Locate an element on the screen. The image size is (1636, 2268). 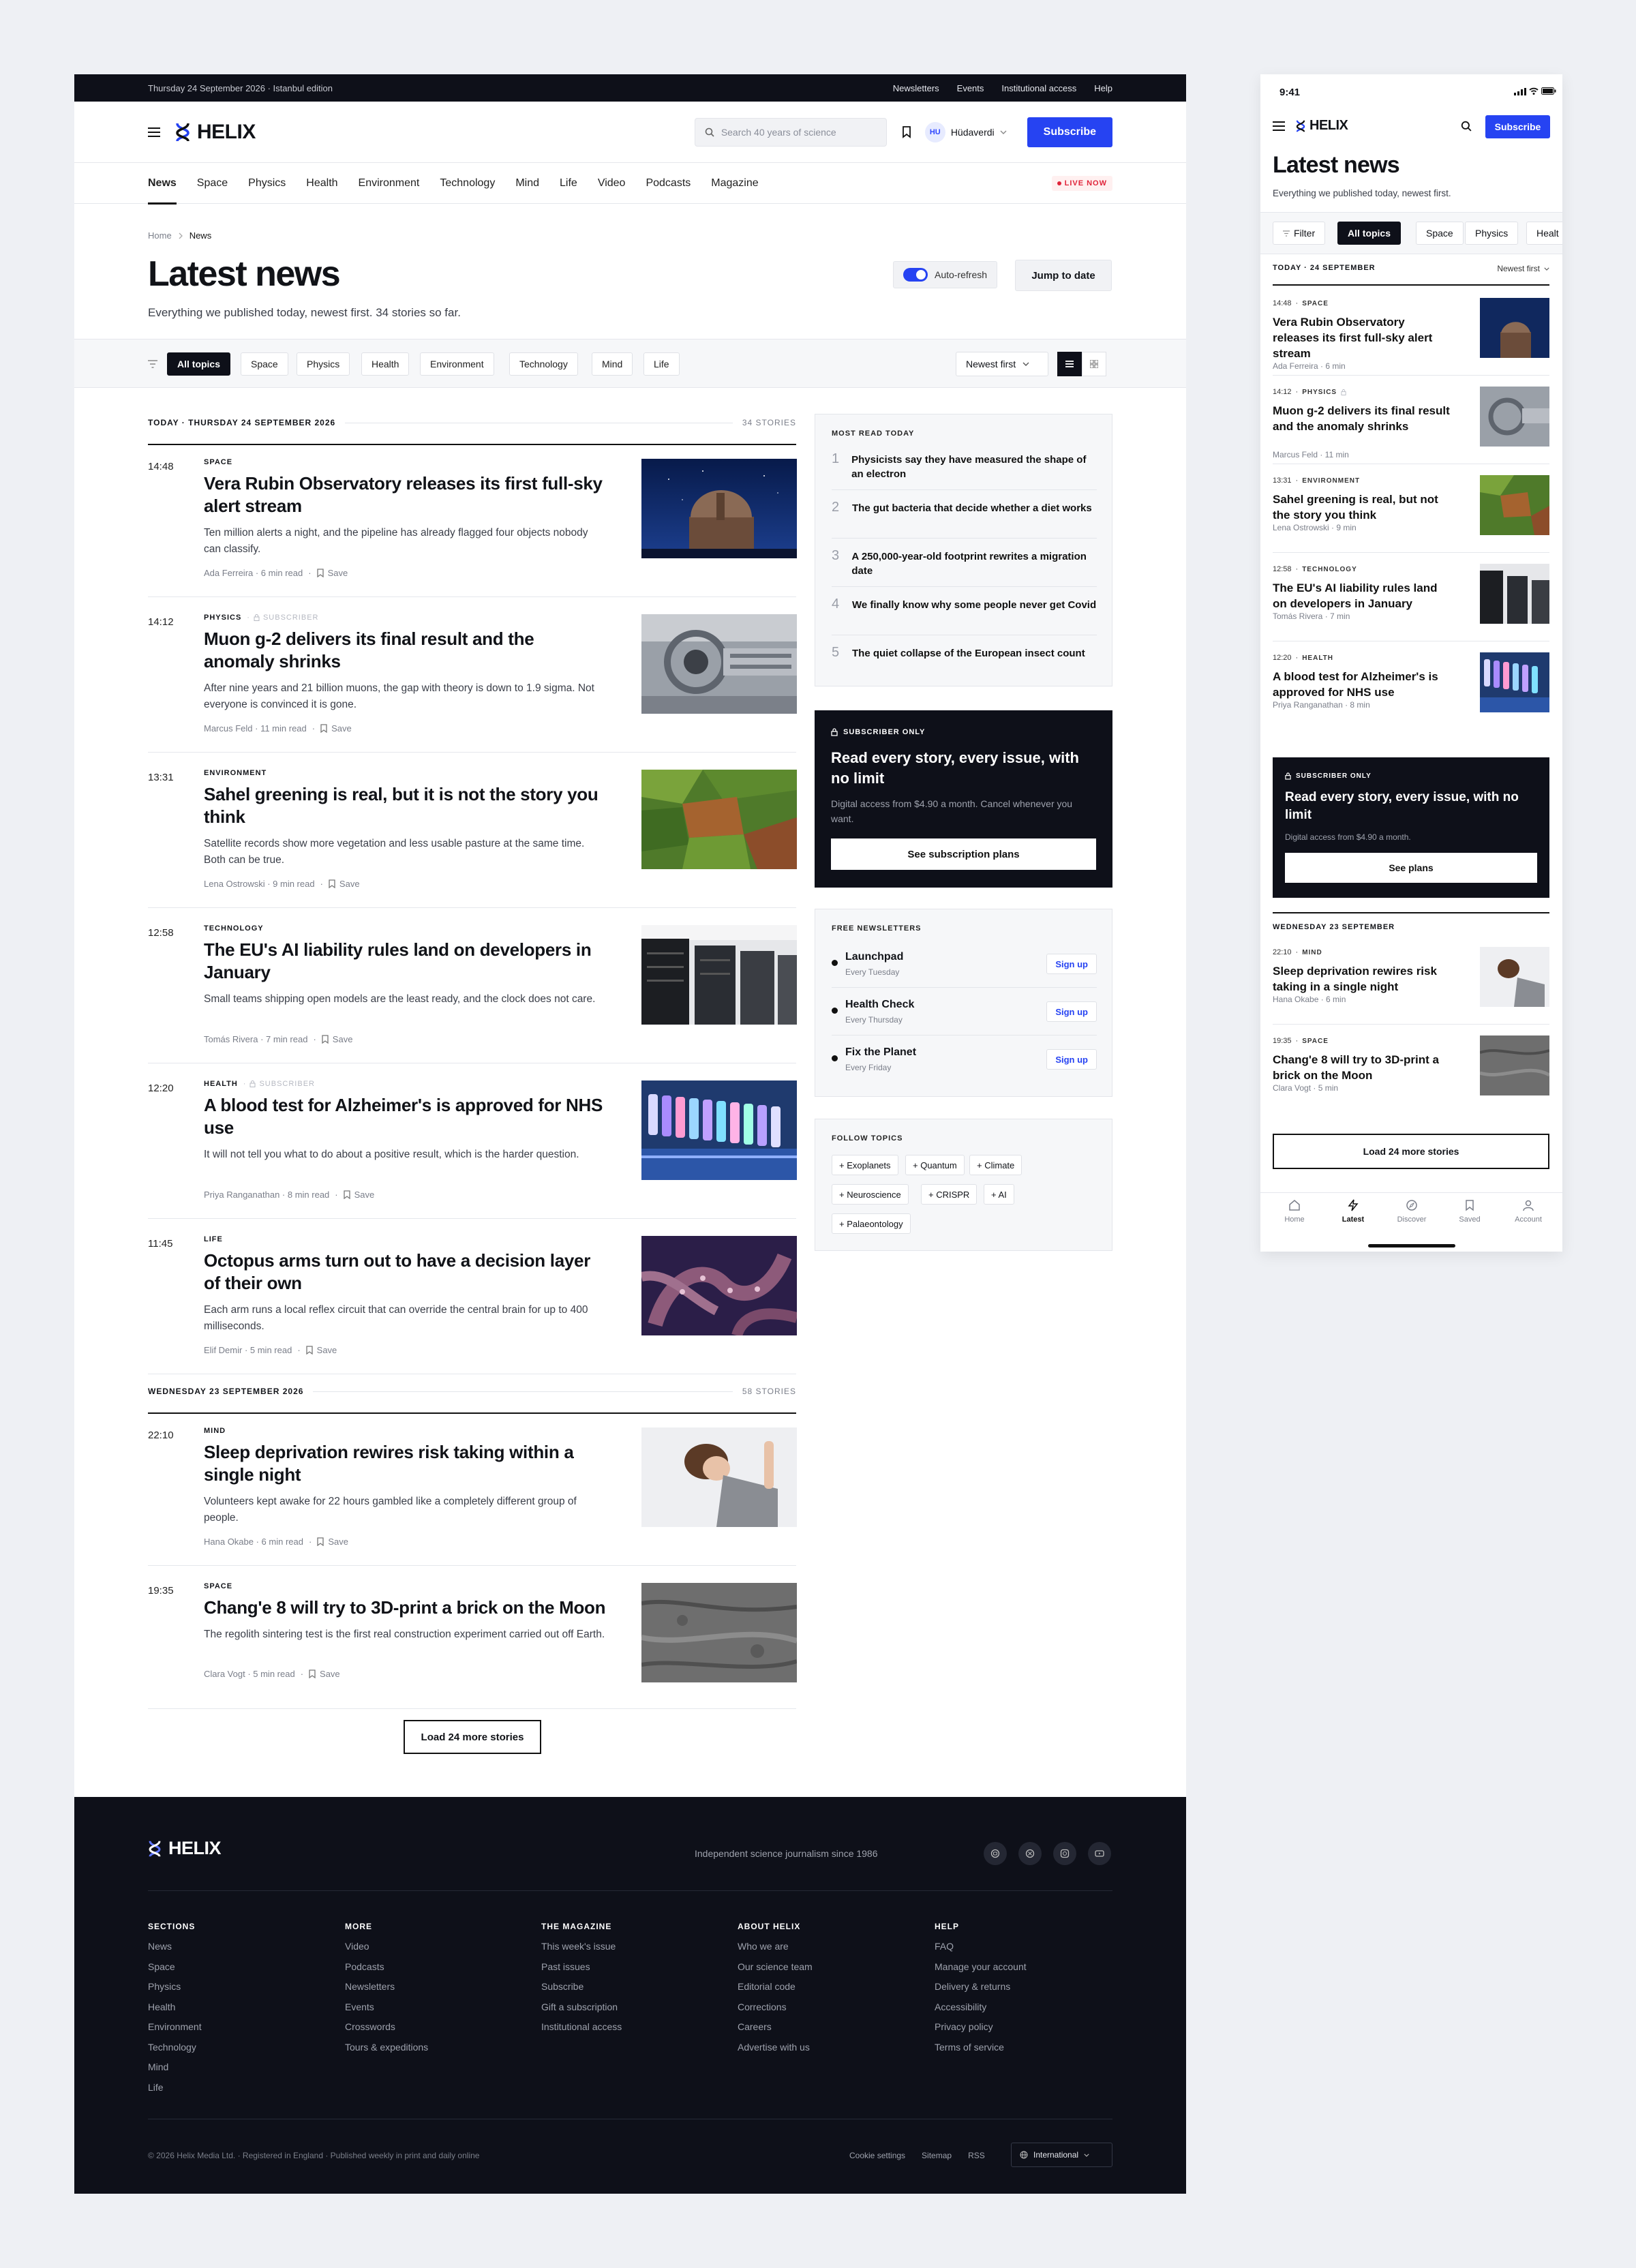
nav-news: News is located at coordinates (162, 184).